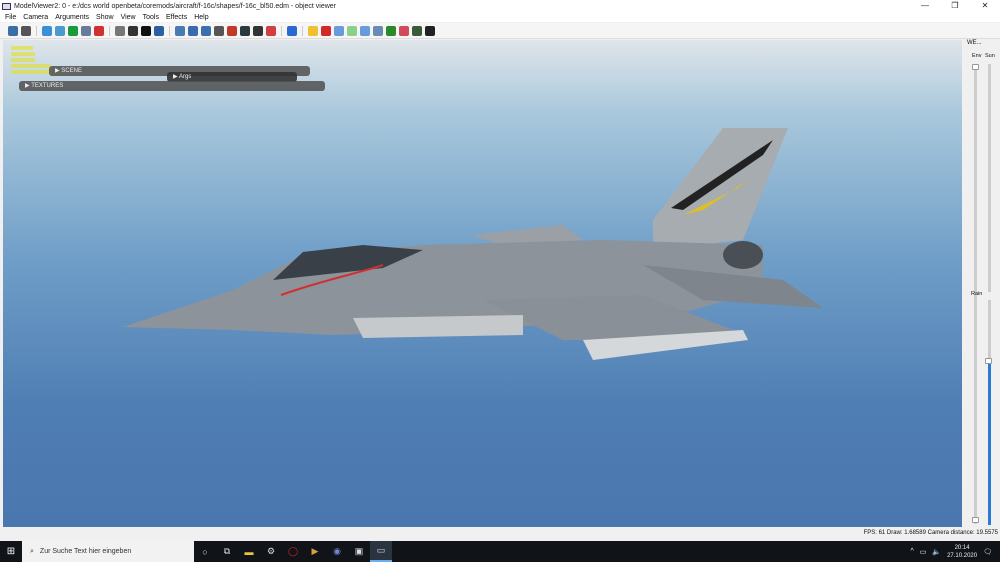 Image resolution: width=1000 pixels, height=562 pixels. I want to click on menu-help: Help, so click(201, 17).